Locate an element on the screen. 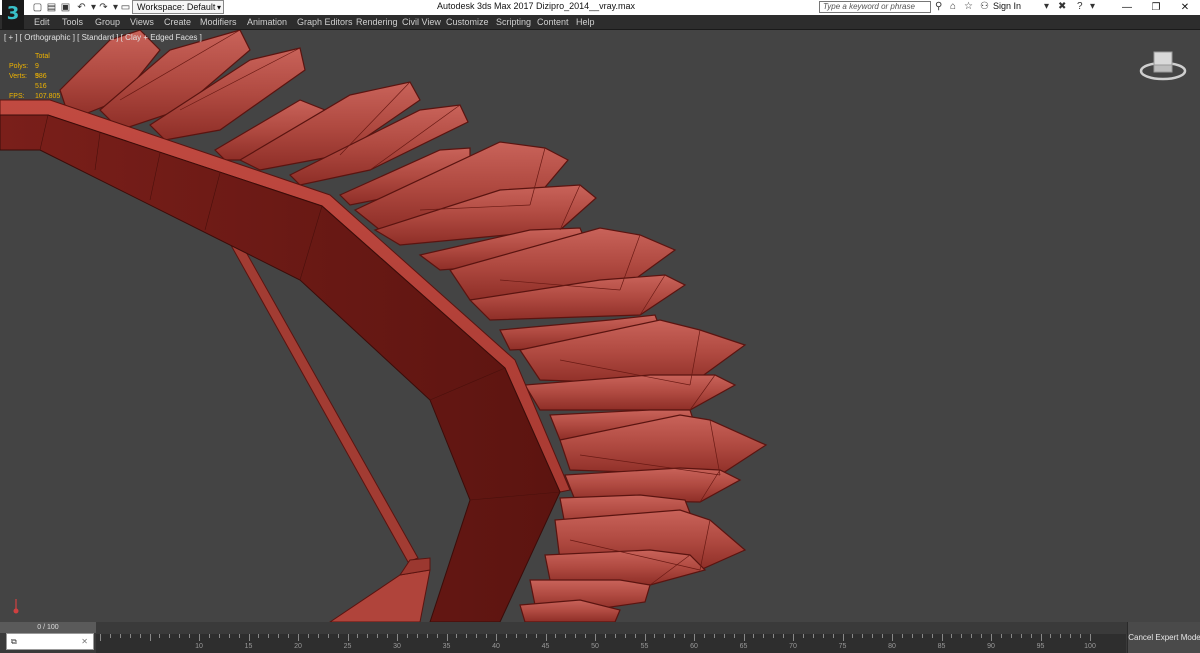 Image resolution: width=1200 pixels, height=653 pixels. save-icon: ▣ is located at coordinates (65, 7).